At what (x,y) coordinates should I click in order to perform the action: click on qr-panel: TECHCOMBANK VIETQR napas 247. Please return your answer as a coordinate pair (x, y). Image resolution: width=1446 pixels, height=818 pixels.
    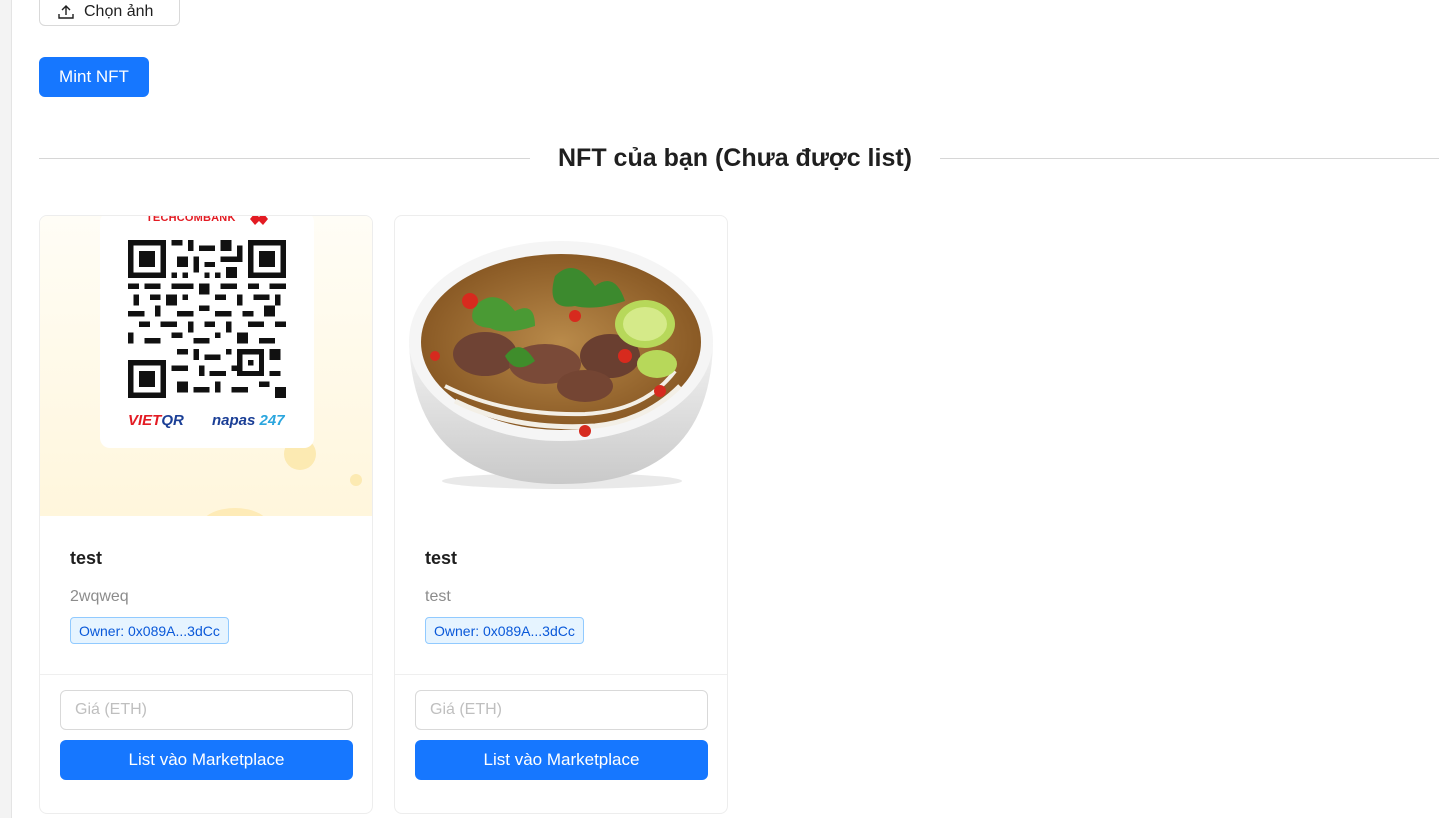
    Looking at the image, I should click on (207, 332).